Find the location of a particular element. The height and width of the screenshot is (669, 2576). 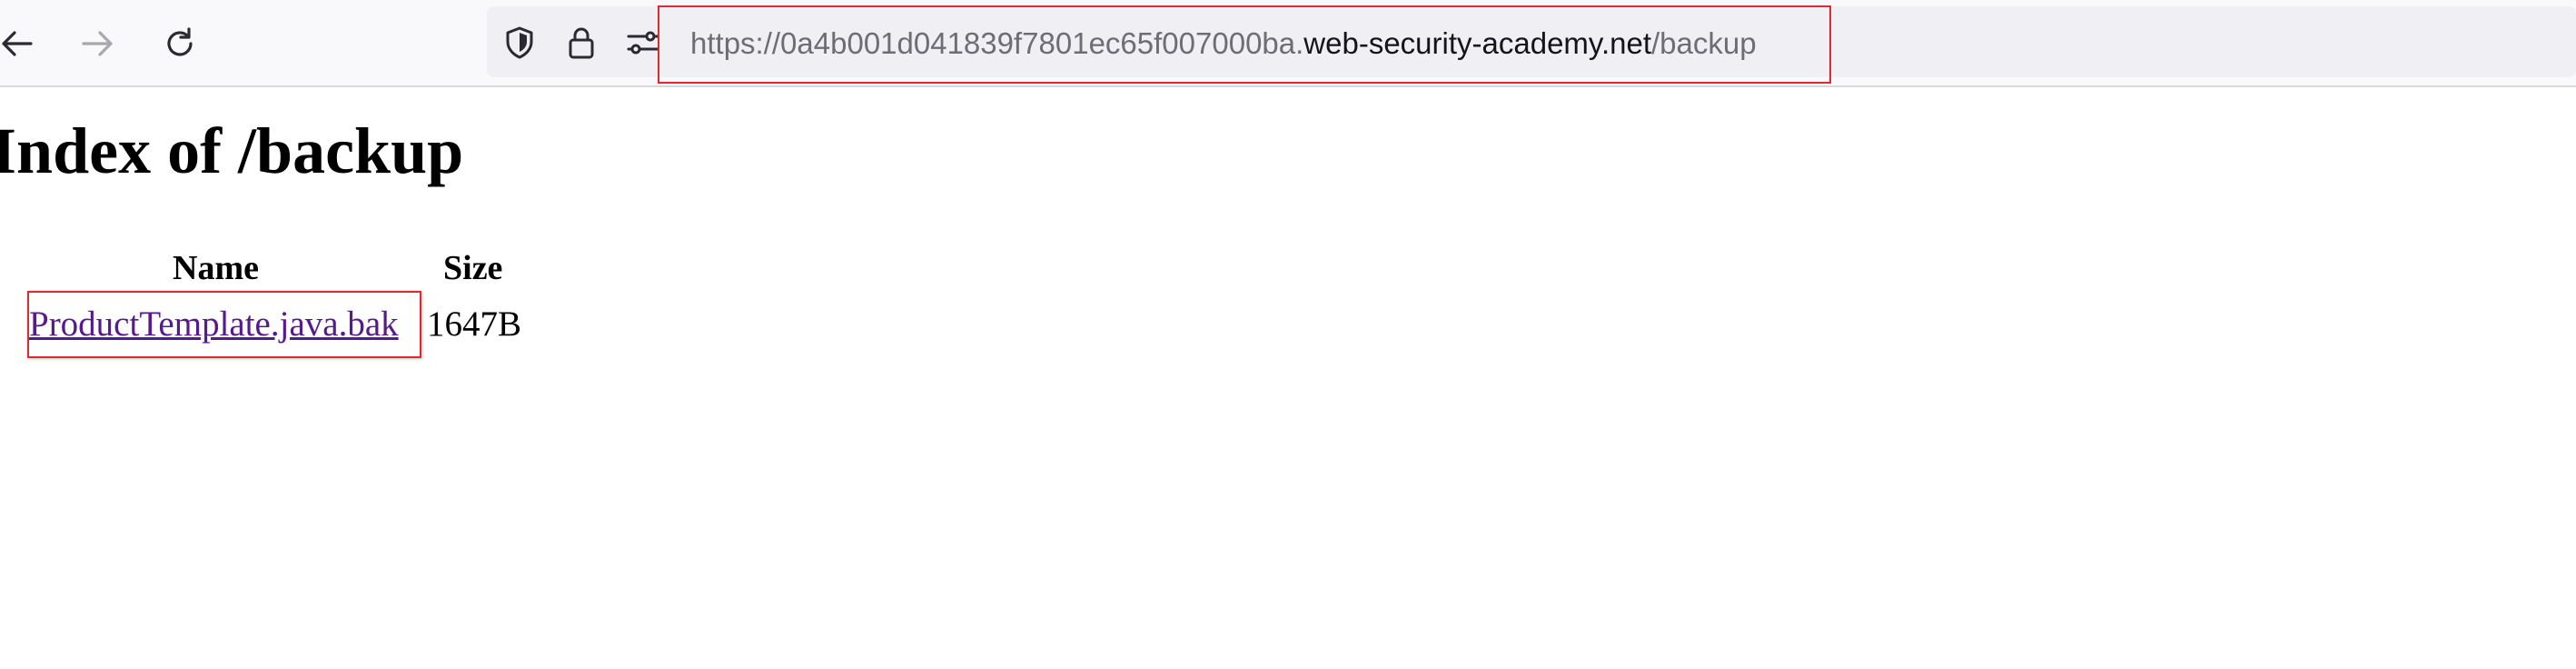

lock-icon is located at coordinates (581, 43).